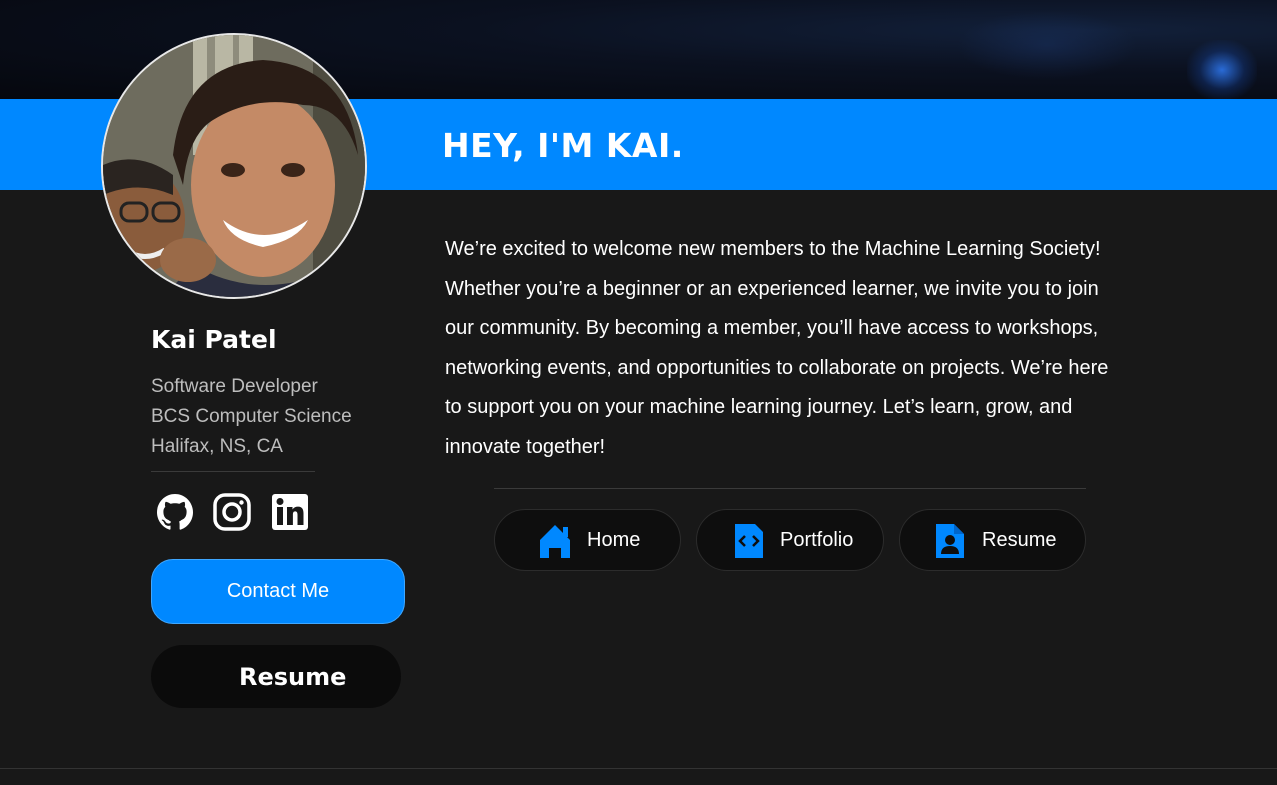 Image resolution: width=1277 pixels, height=785 pixels. I want to click on contact-me-label: Contact Me, so click(278, 591).